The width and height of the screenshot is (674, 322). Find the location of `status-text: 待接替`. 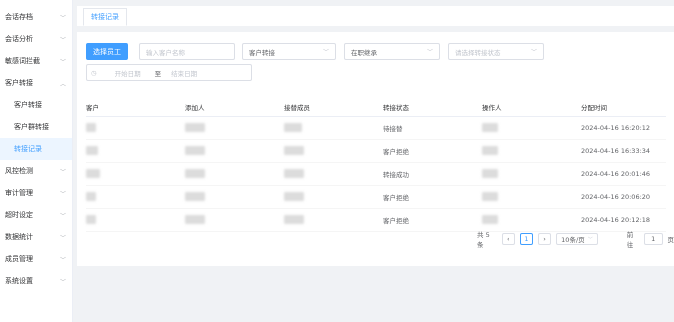

status-text: 待接替 is located at coordinates (432, 128).